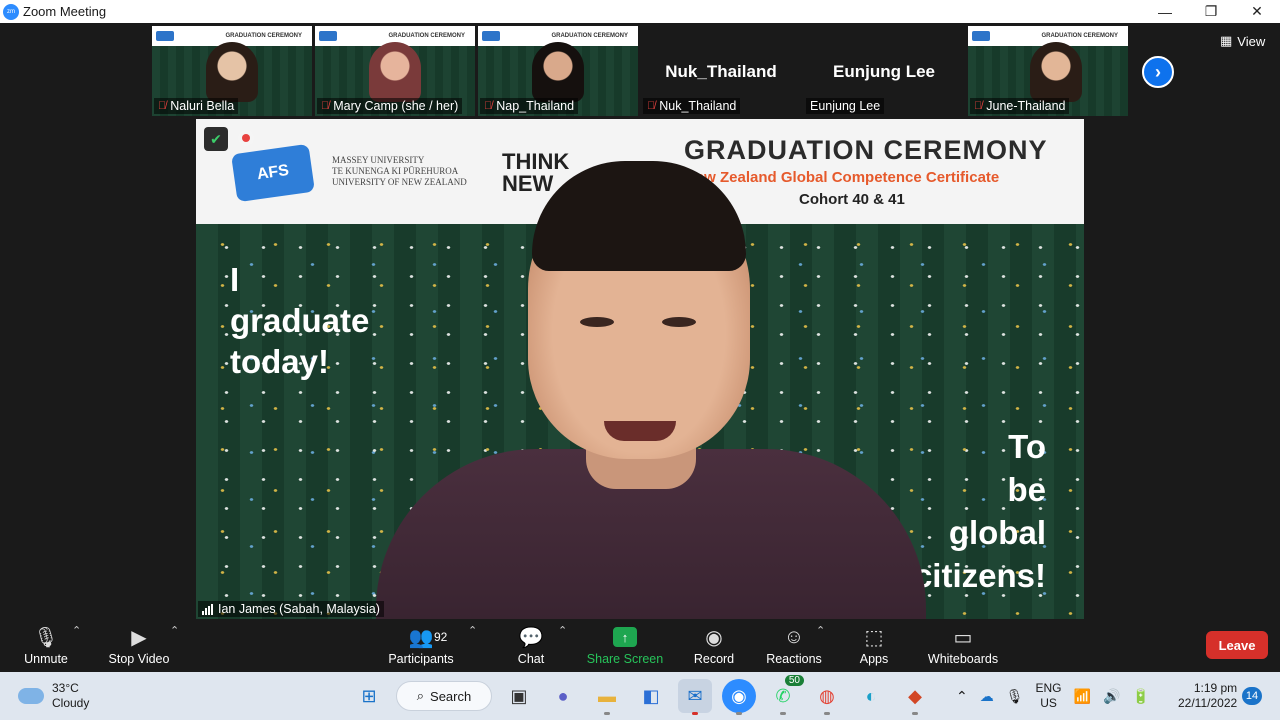 The image size is (1280, 720). I want to click on task-view-icon: ▣, so click(519, 696).